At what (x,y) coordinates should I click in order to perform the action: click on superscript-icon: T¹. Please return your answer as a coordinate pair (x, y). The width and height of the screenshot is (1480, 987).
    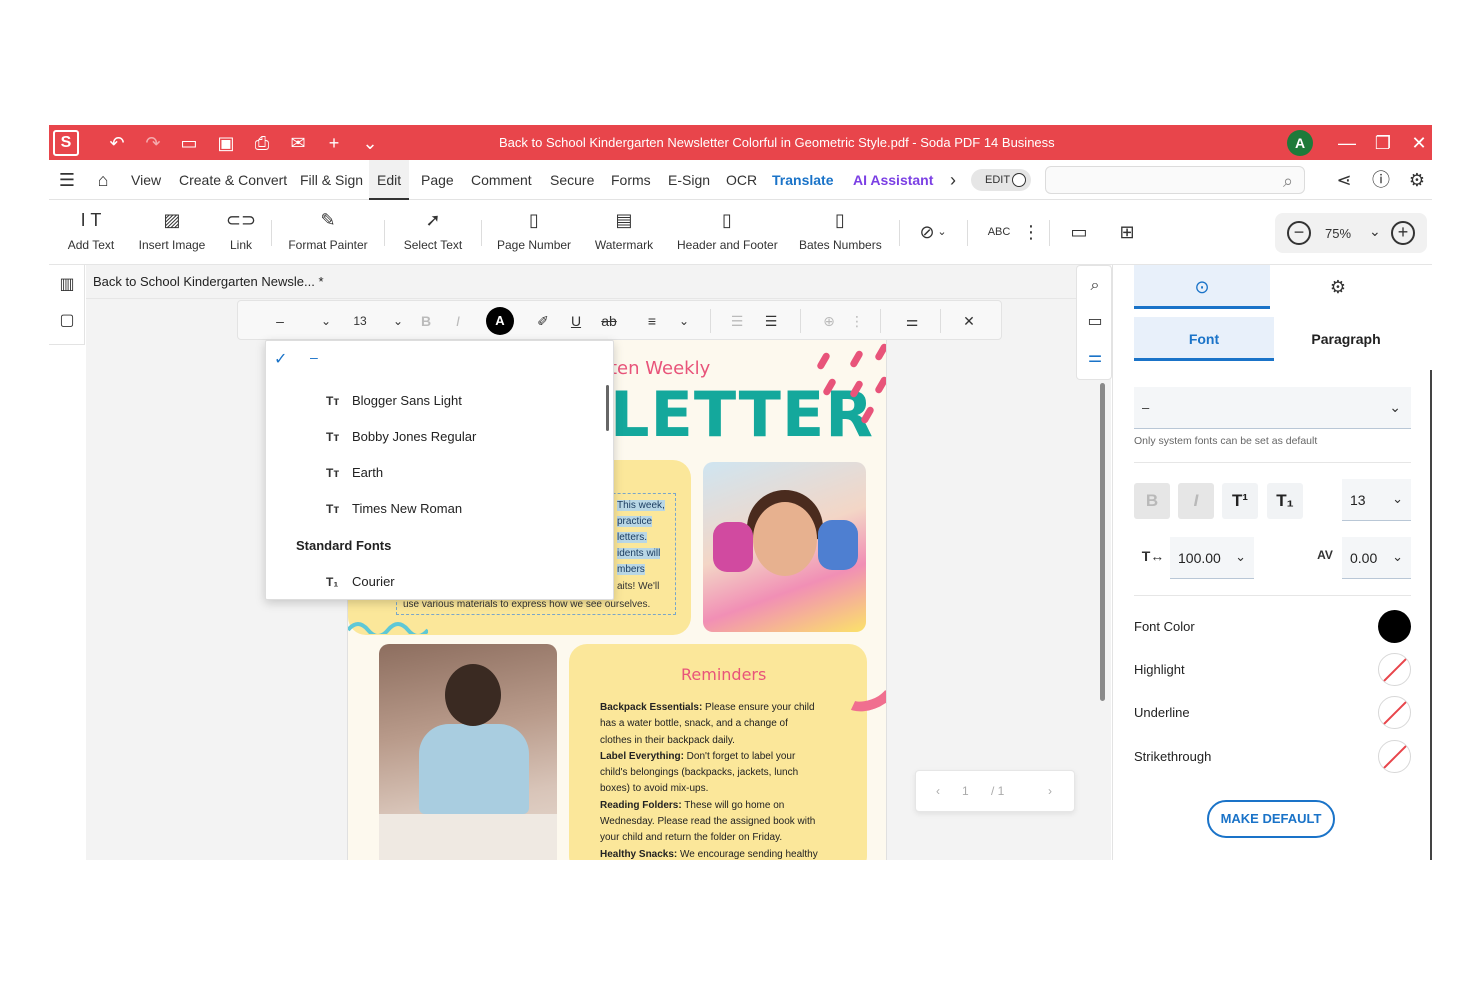
    Looking at the image, I should click on (1240, 501).